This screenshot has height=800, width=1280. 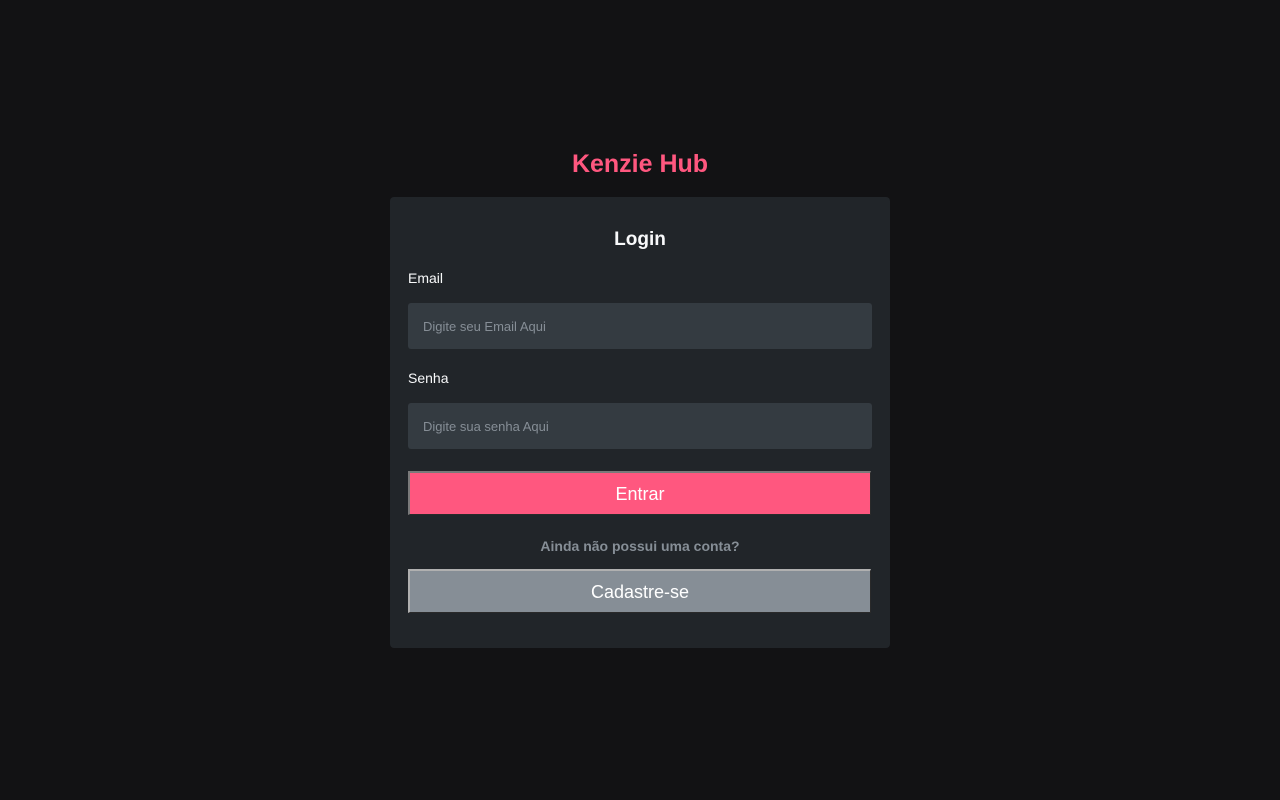 I want to click on login-button: Entrar, so click(x=639, y=493).